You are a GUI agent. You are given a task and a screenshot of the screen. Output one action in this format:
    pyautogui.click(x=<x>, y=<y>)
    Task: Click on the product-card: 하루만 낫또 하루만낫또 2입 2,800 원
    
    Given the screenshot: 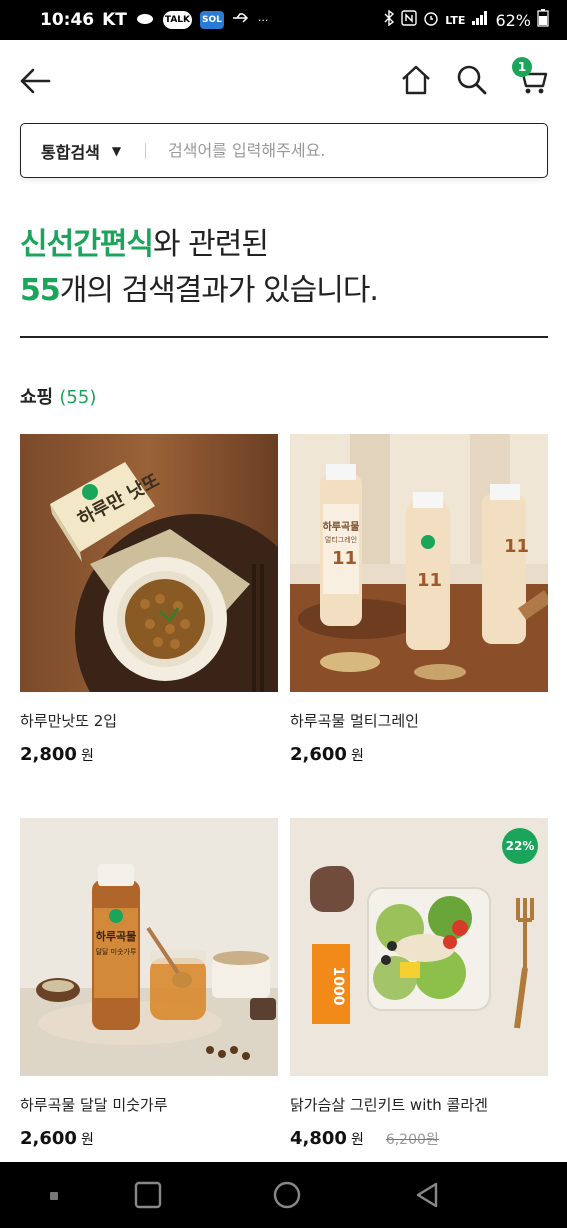 What is the action you would take?
    pyautogui.click(x=149, y=599)
    